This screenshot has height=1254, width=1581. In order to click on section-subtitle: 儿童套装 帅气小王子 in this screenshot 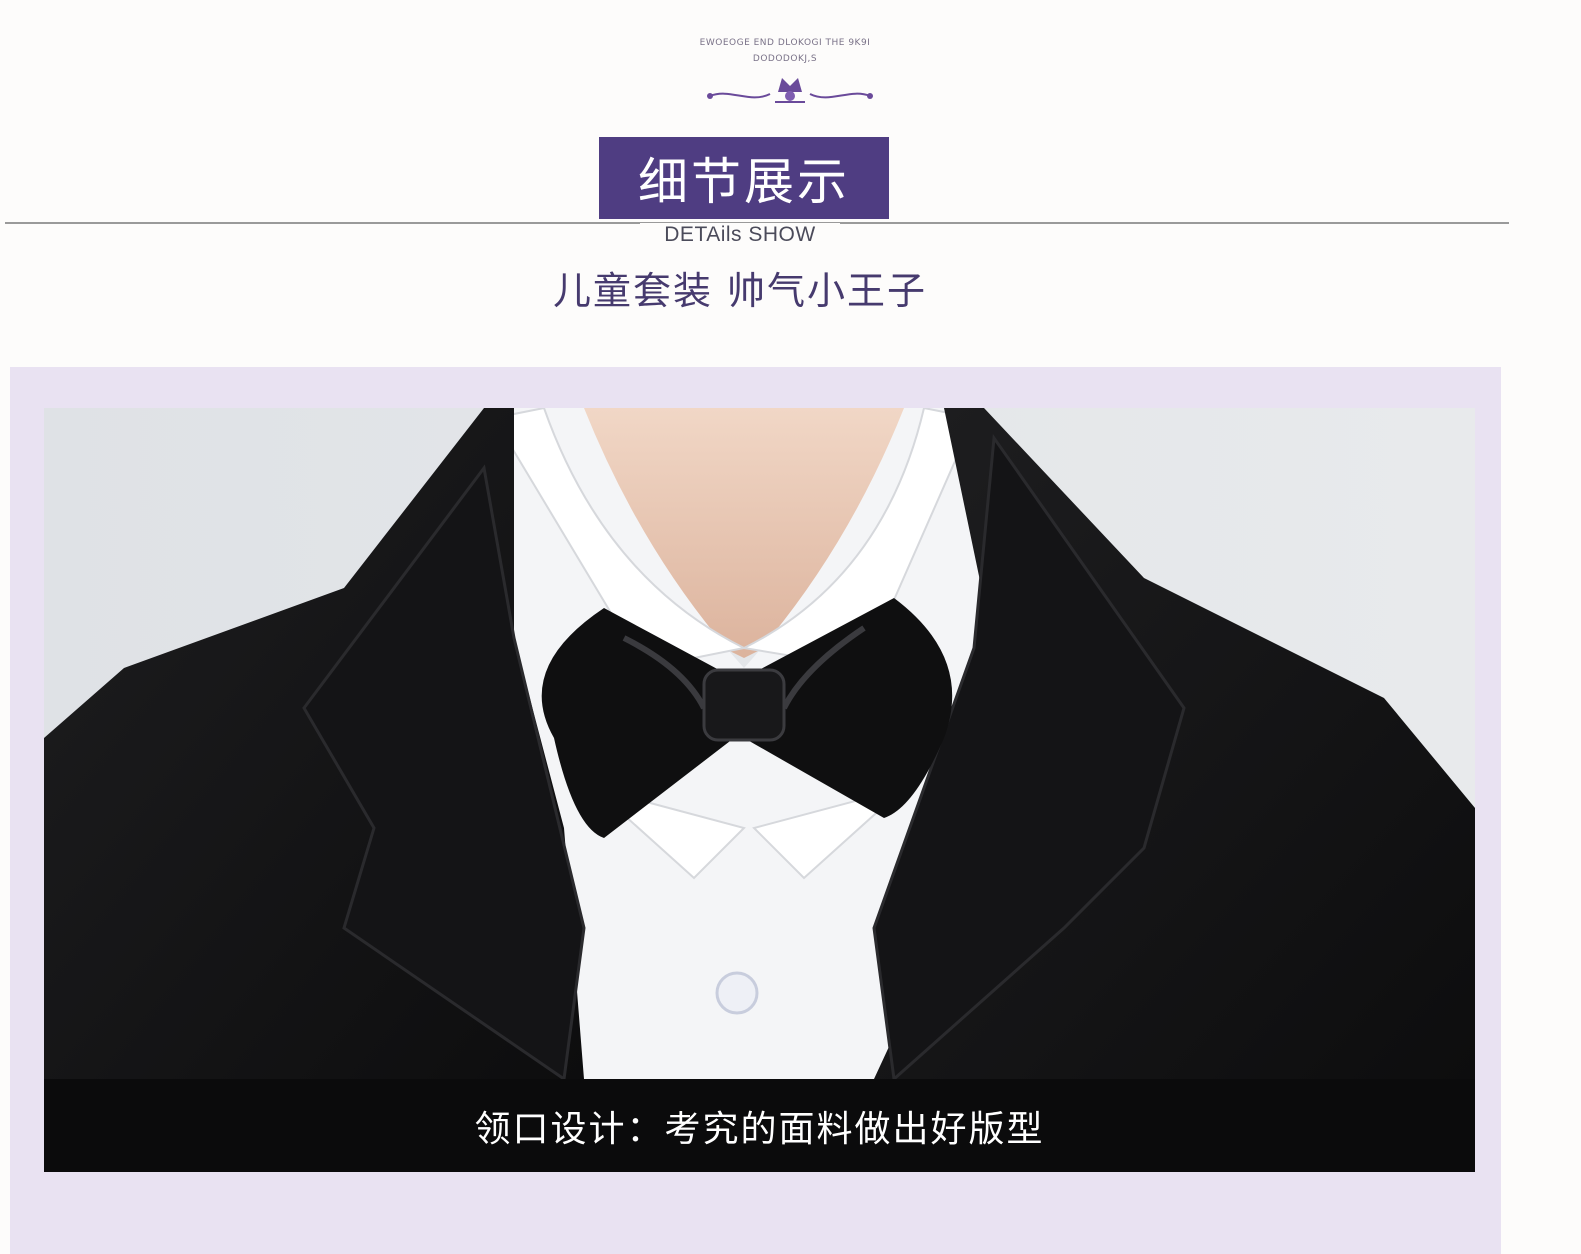, I will do `click(740, 291)`.